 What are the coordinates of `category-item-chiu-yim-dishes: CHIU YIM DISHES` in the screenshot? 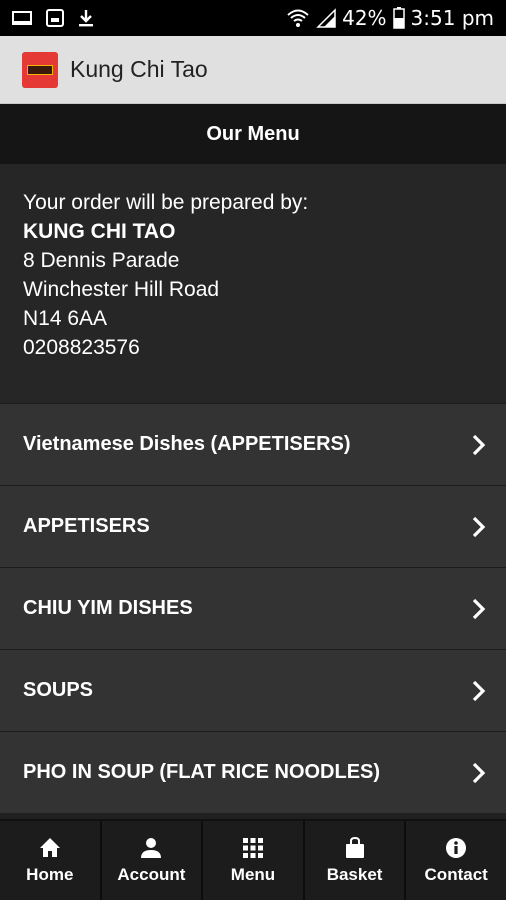 It's located at (253, 608).